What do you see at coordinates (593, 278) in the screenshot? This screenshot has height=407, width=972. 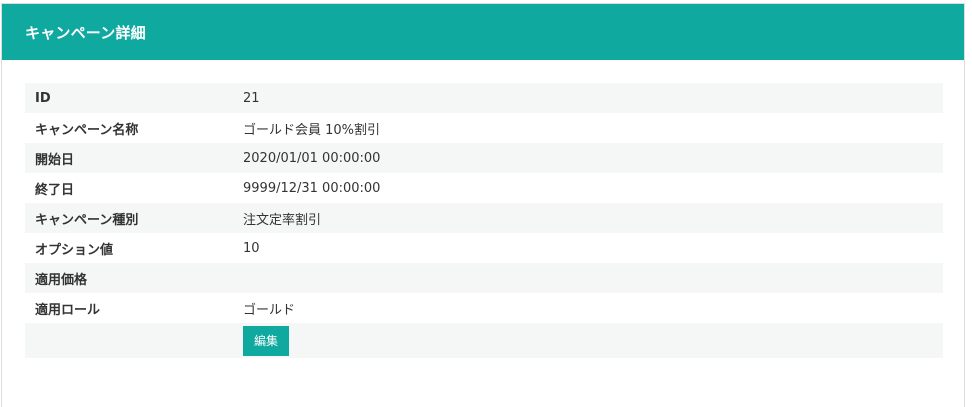 I see `detail-value-applied-price` at bounding box center [593, 278].